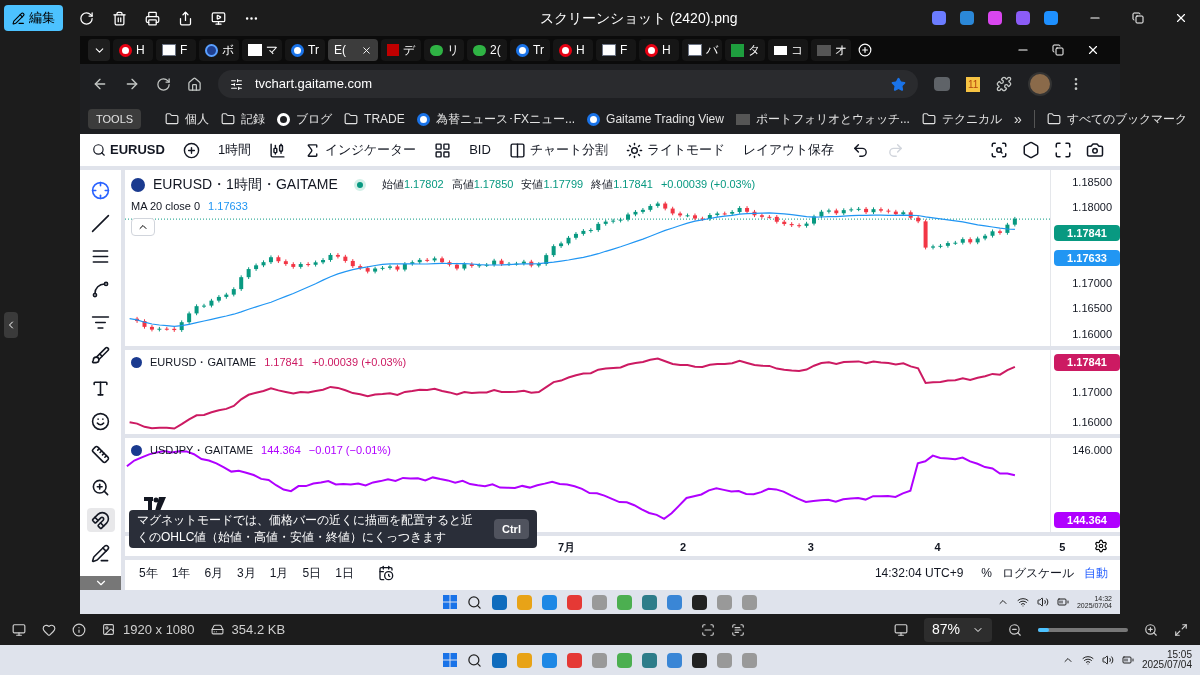 Image resolution: width=1200 pixels, height=675 pixels. What do you see at coordinates (148, 573) in the screenshot?
I see `range-button: 5年` at bounding box center [148, 573].